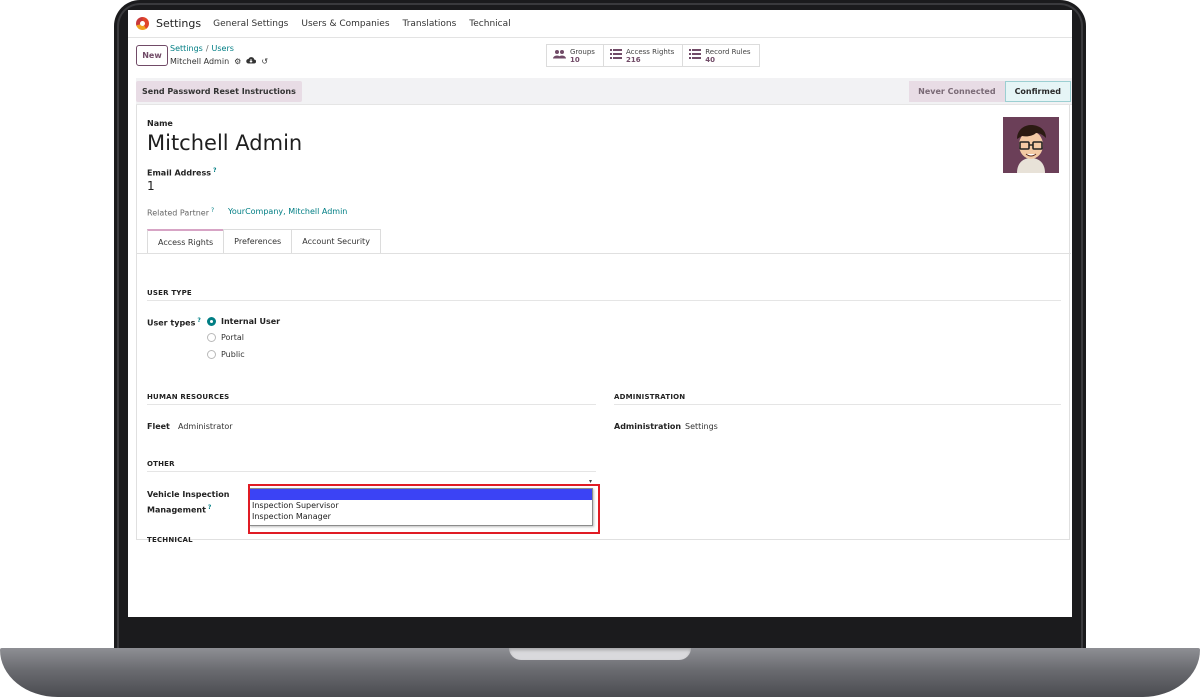 This screenshot has height=697, width=1200. I want to click on record-title: Mitchell Admin ⚙ ↺, so click(219, 61).